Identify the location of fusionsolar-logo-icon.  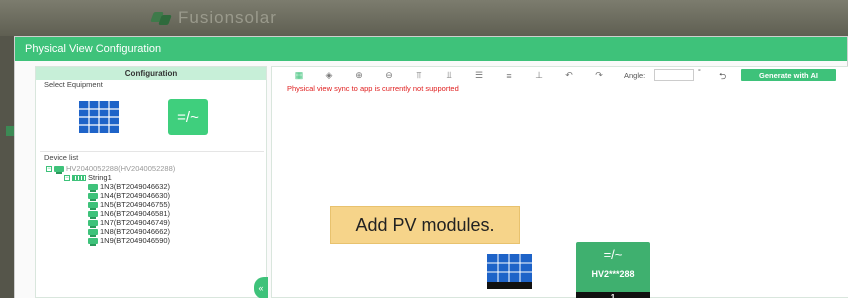
(161, 18).